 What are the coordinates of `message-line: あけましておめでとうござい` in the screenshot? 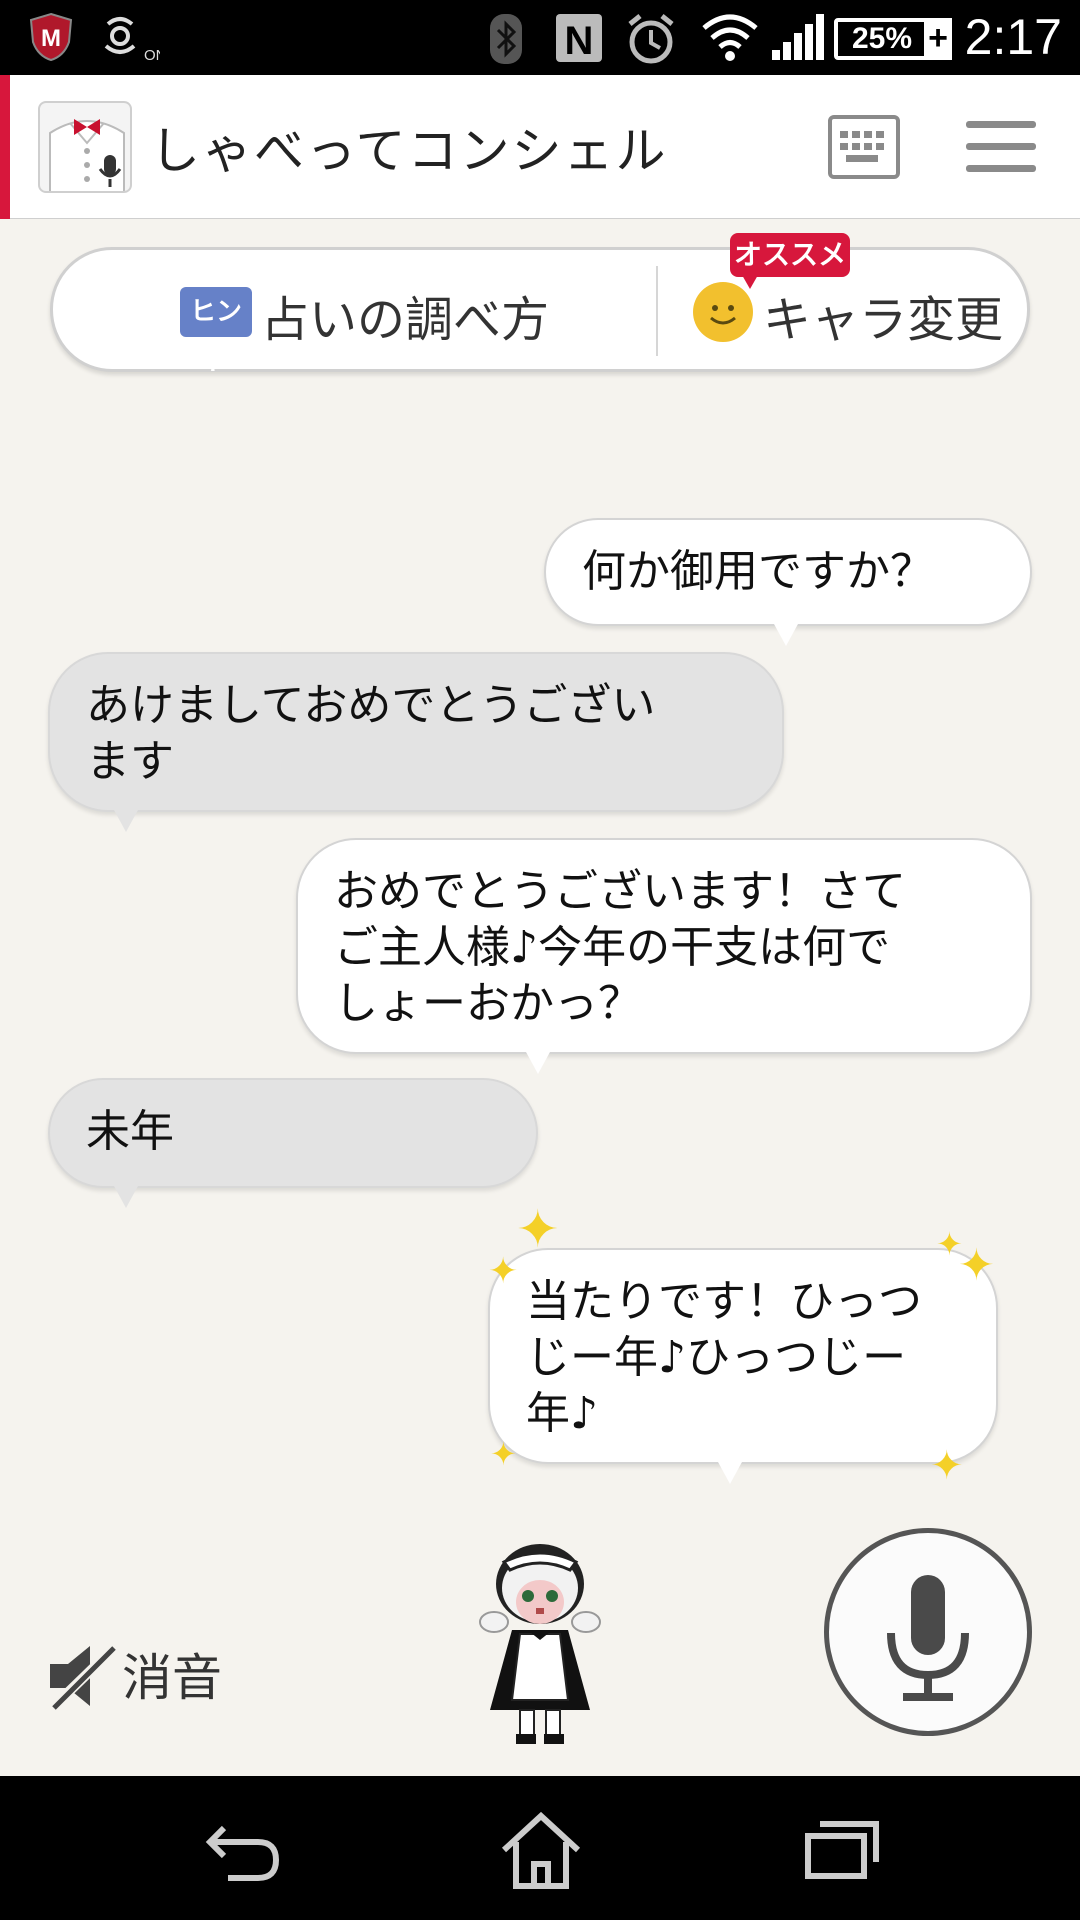 It's located at (371, 705).